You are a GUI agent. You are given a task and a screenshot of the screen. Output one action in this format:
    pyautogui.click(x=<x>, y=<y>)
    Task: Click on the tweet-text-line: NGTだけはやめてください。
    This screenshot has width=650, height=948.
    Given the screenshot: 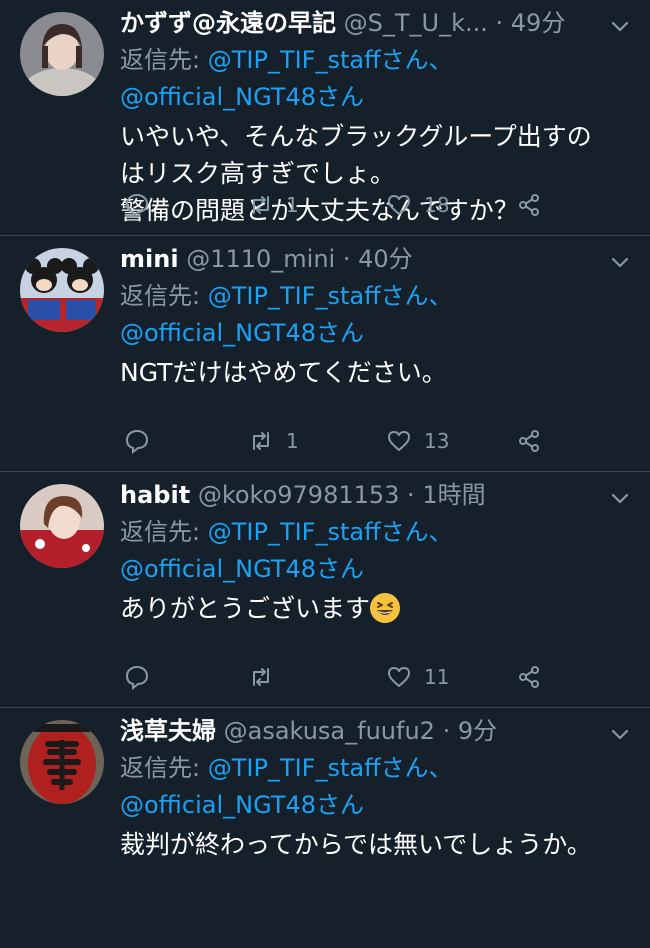 What is the action you would take?
    pyautogui.click(x=283, y=372)
    